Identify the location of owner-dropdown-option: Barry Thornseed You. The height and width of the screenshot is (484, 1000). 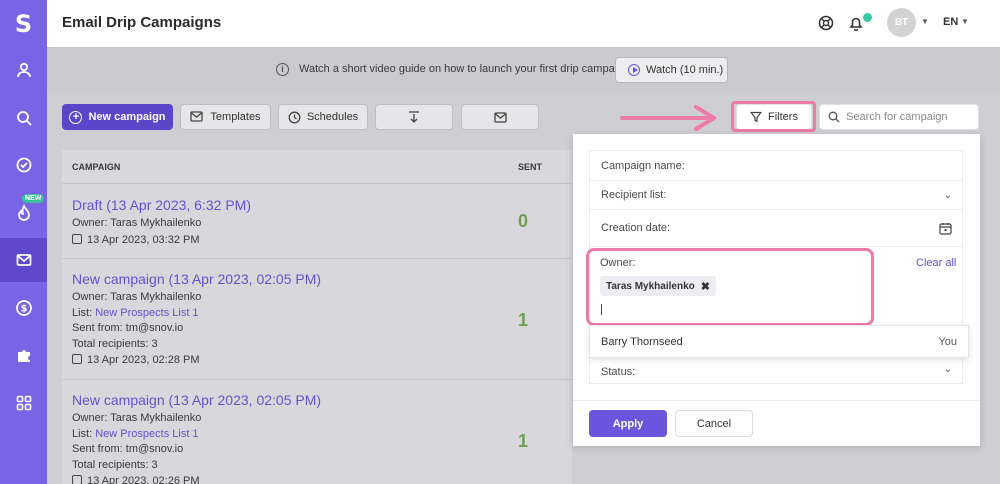
(779, 341).